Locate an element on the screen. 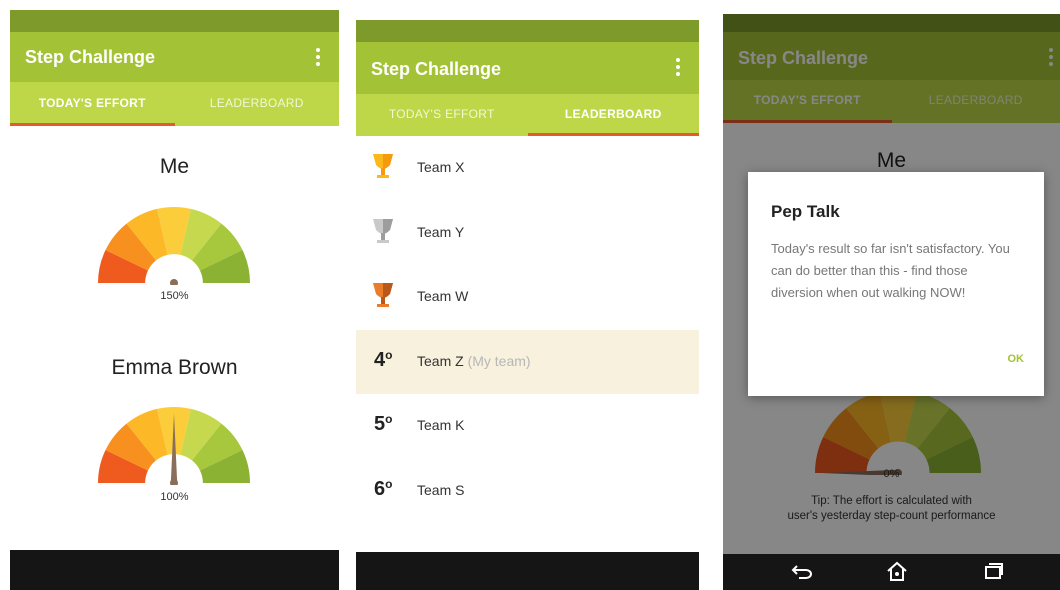  silver-trophy-icon is located at coordinates (383, 230).